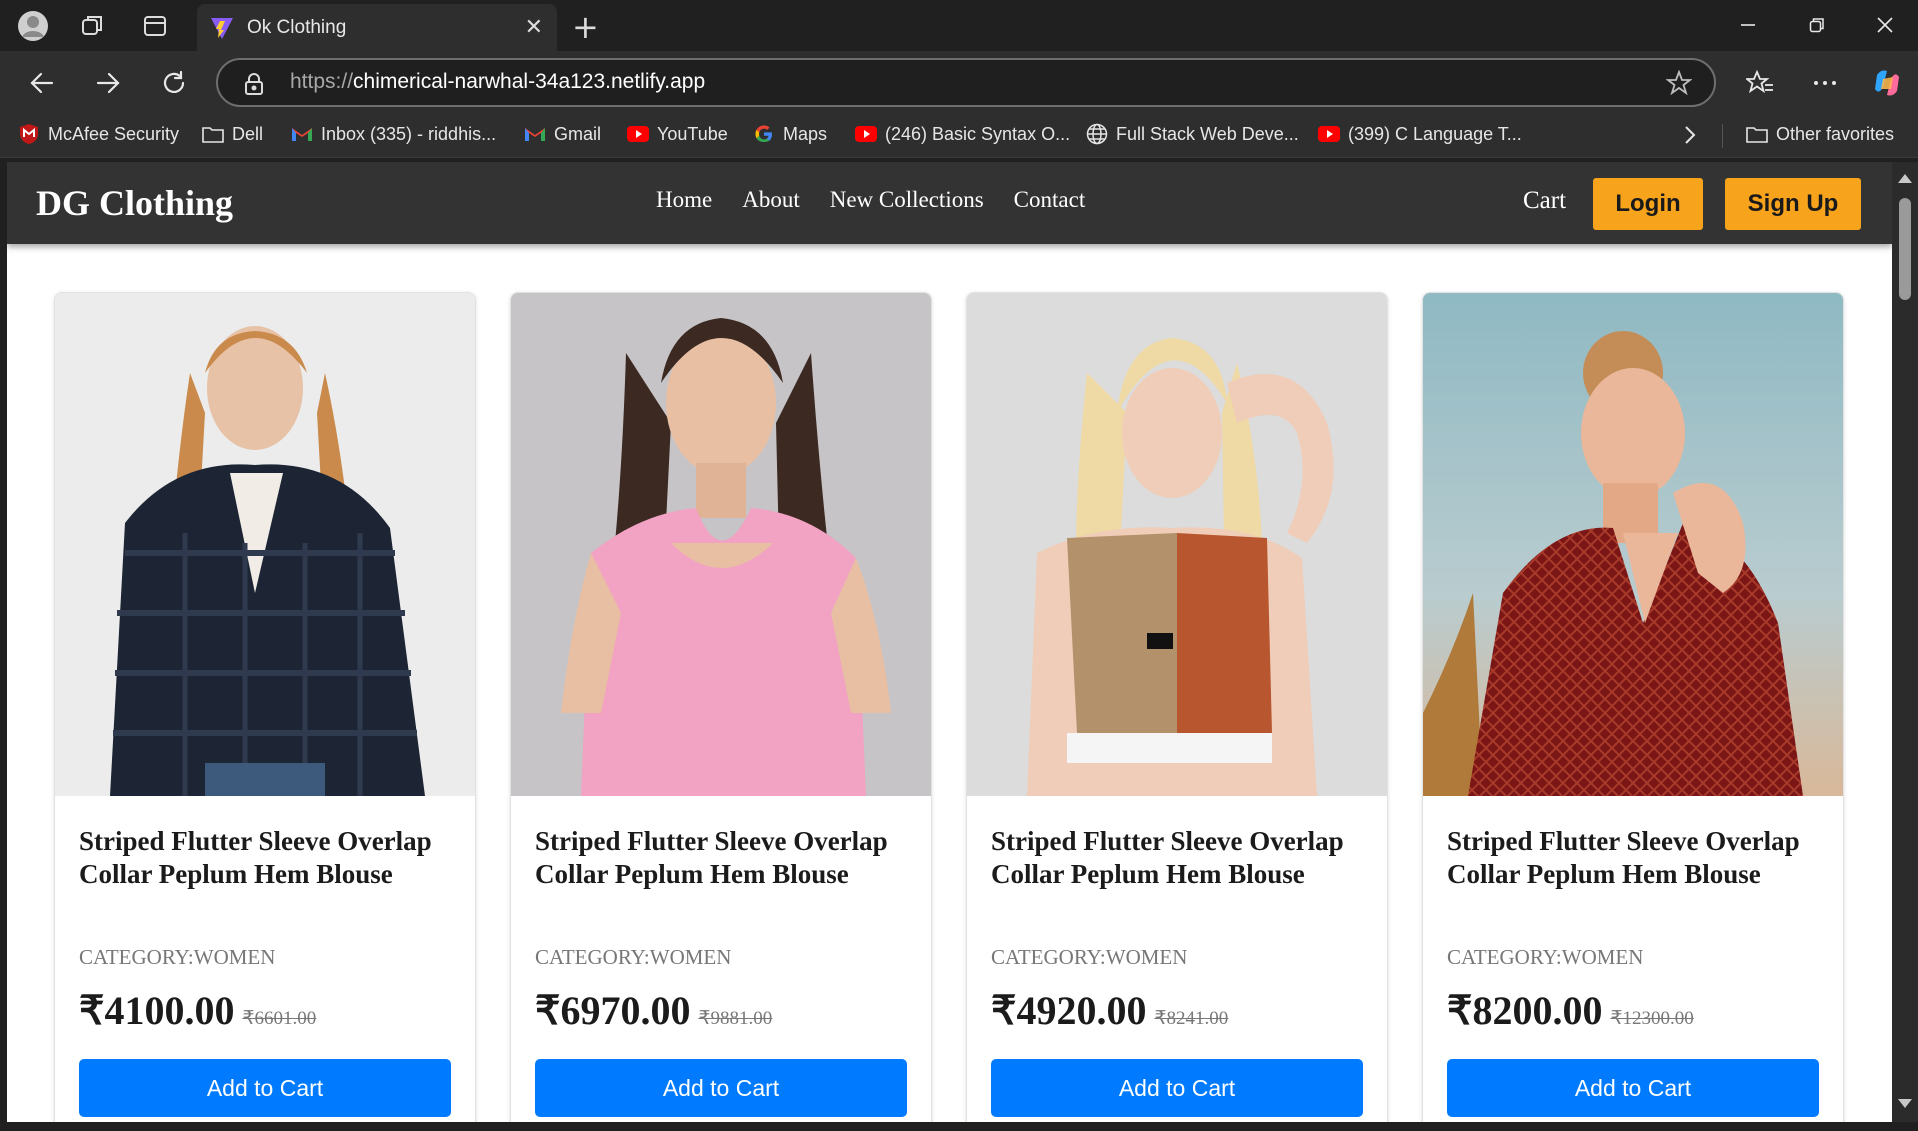 This screenshot has width=1918, height=1131. Describe the element at coordinates (155, 26) in the screenshot. I see `tab-actions-icon` at that location.